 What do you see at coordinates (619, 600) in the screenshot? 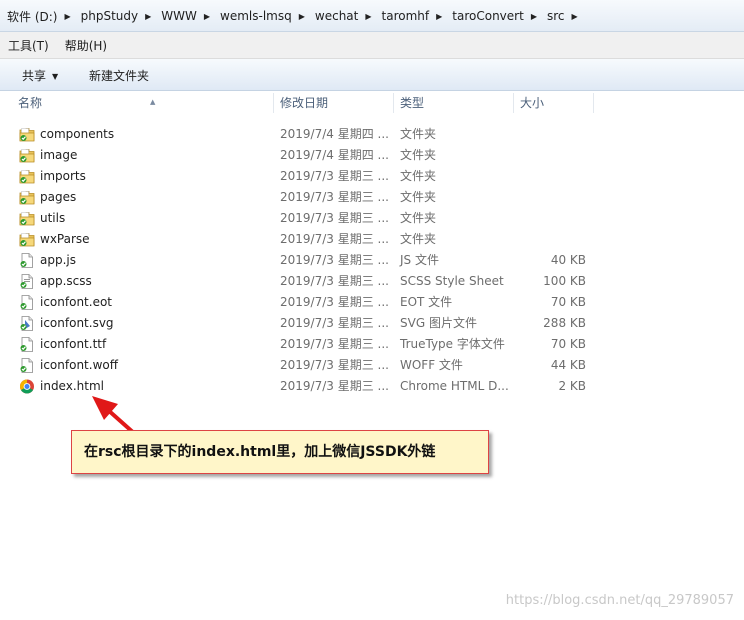
I see `watermark: https://blog.csdn.net/qq_29789057` at bounding box center [619, 600].